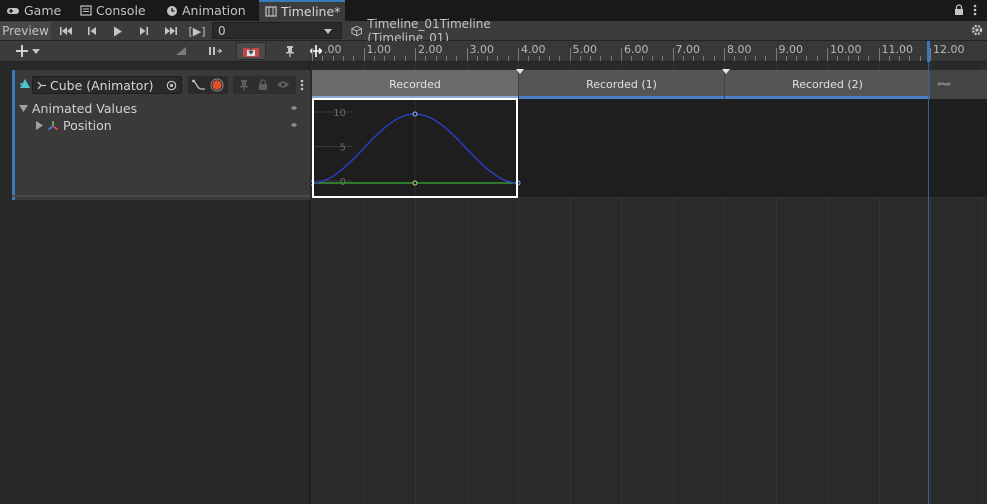 This screenshot has width=987, height=504. Describe the element at coordinates (430, 49) in the screenshot. I see `ruler-label: 2.00` at that location.